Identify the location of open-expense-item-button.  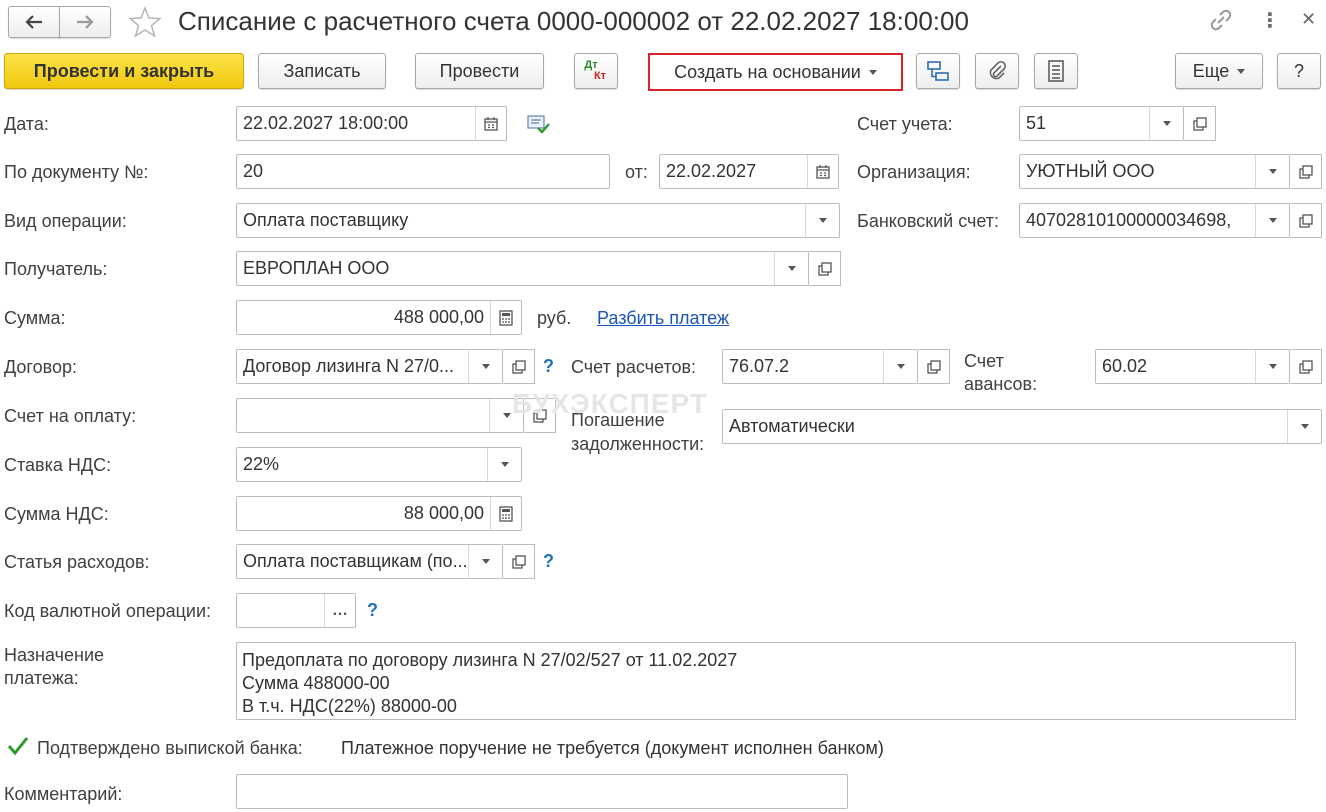
(519, 561).